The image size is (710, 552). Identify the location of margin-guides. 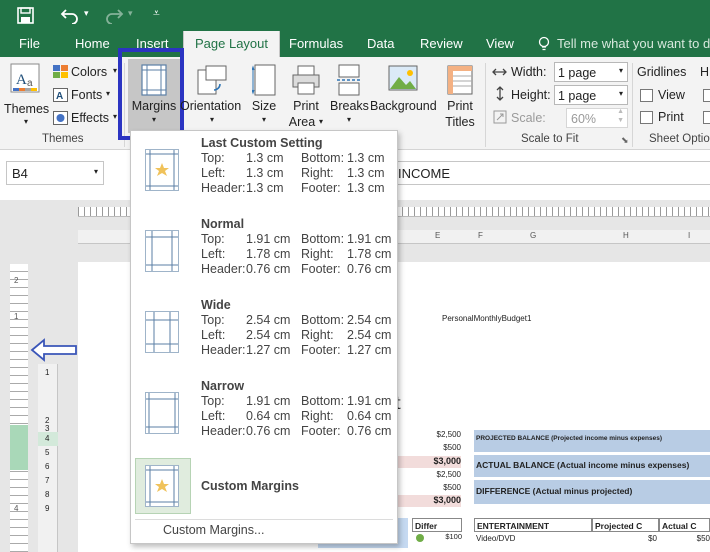
(162, 170).